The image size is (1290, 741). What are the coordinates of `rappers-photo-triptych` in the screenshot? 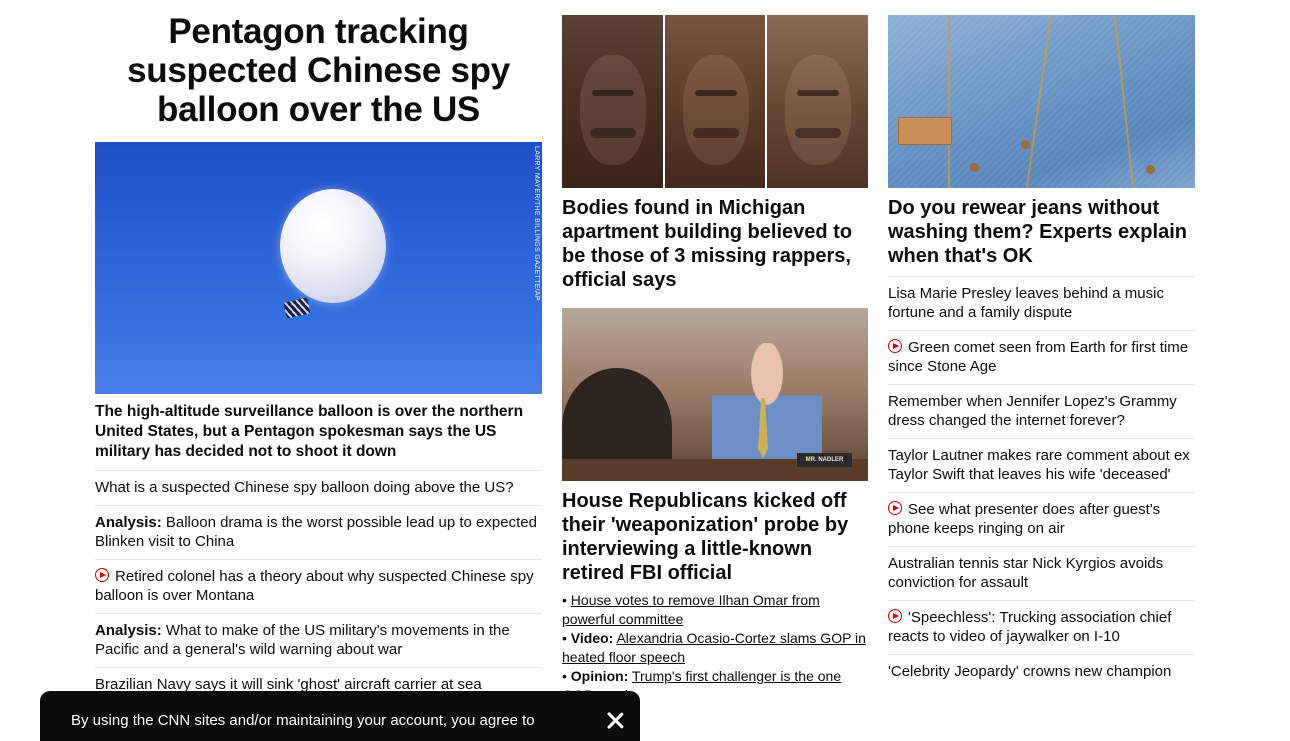 It's located at (715, 101).